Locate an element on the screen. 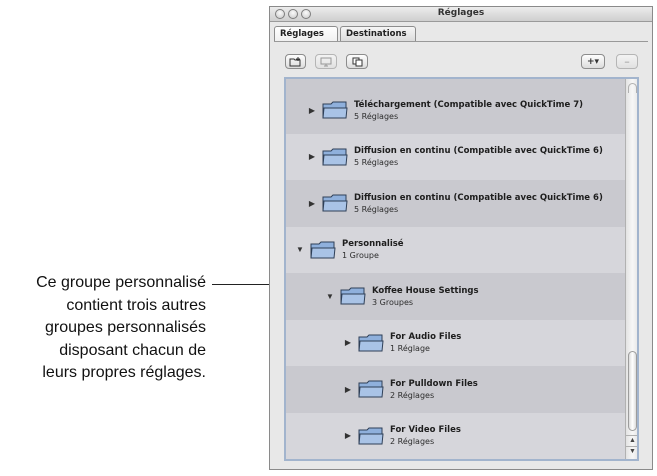  list-item: ▶ For Pulldown Files 2 Réglages is located at coordinates (455, 389).